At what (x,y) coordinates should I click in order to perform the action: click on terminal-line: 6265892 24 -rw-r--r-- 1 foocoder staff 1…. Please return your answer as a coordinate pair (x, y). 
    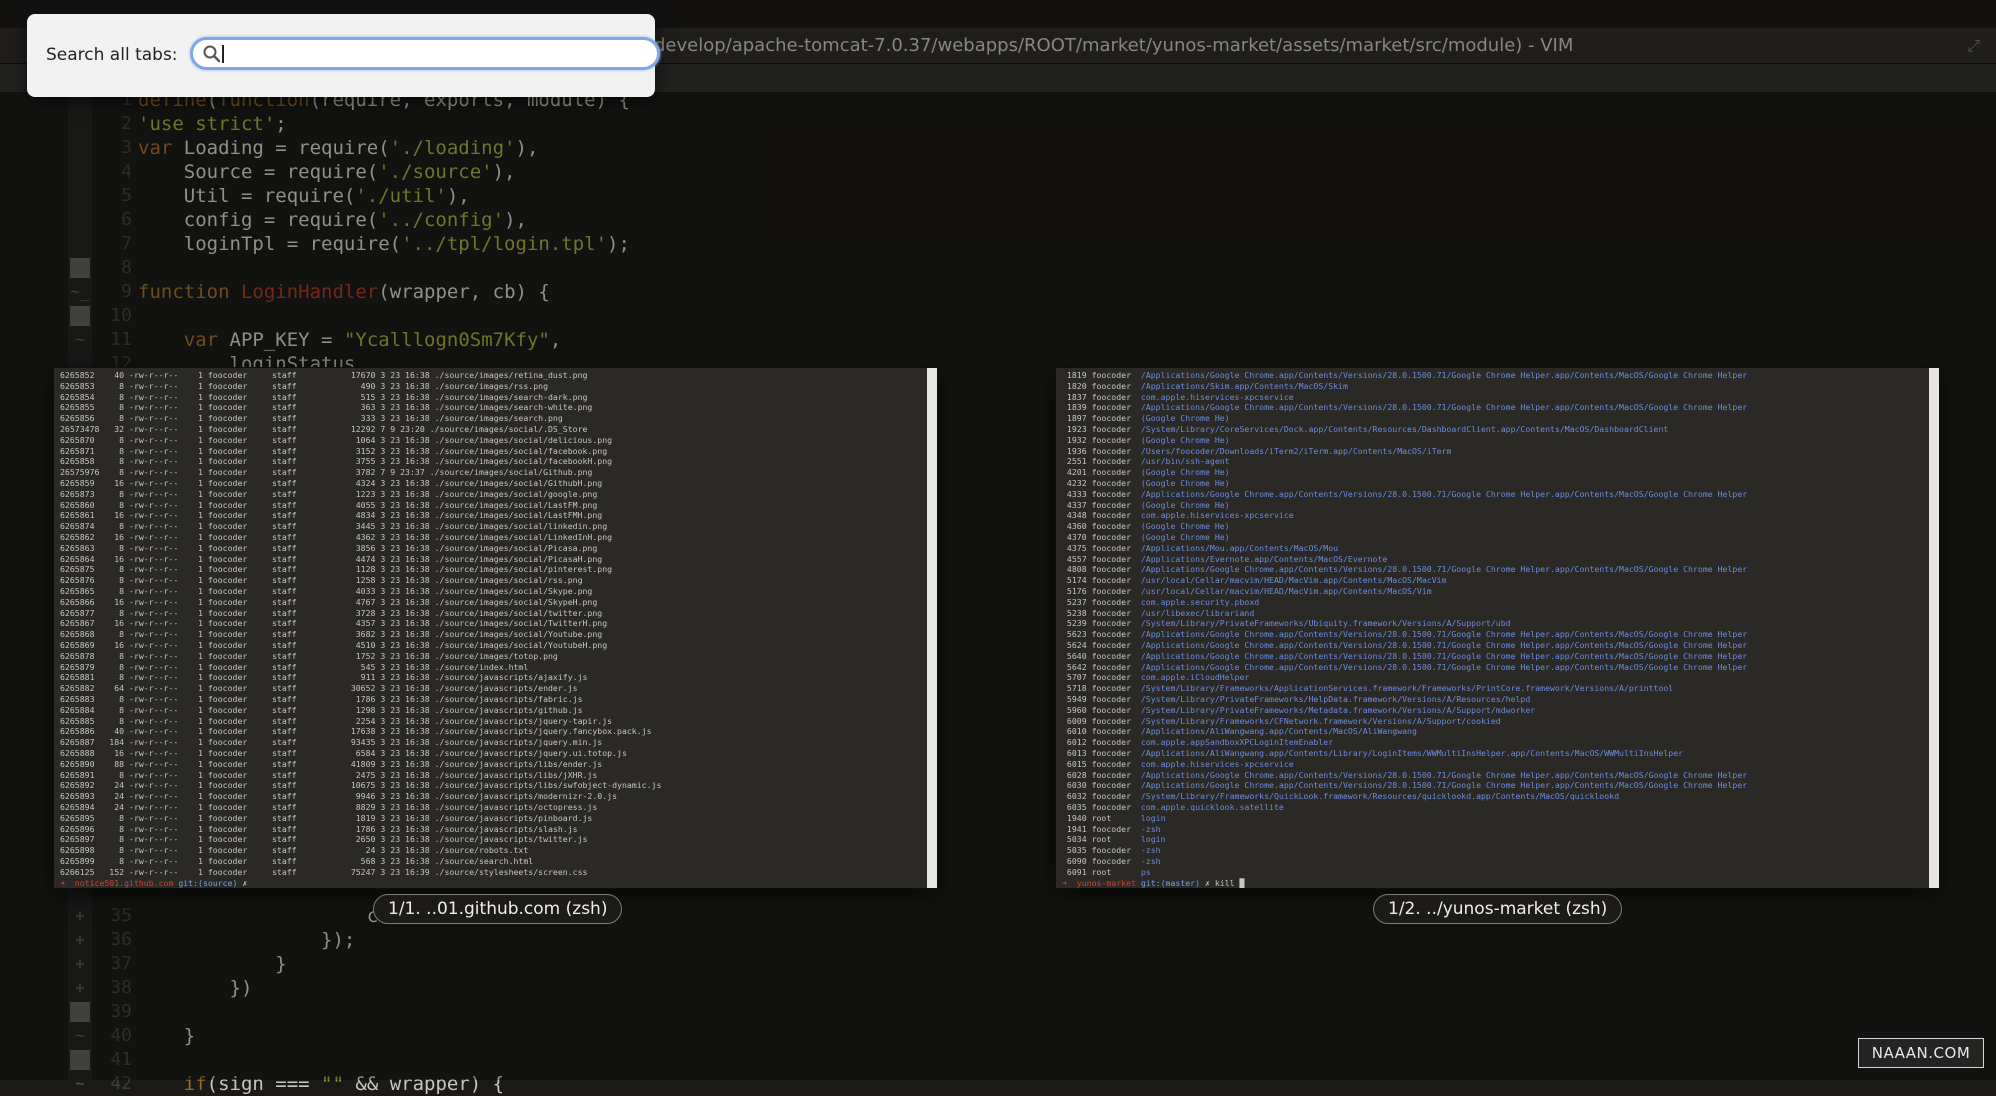
    Looking at the image, I should click on (361, 785).